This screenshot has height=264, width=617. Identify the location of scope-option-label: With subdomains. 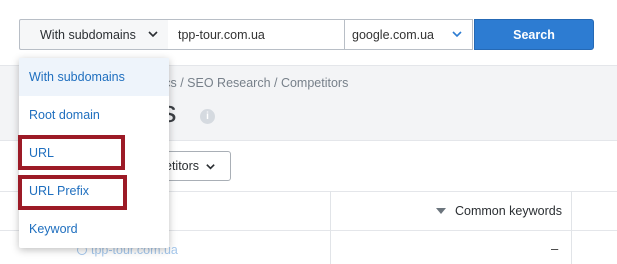
(77, 77).